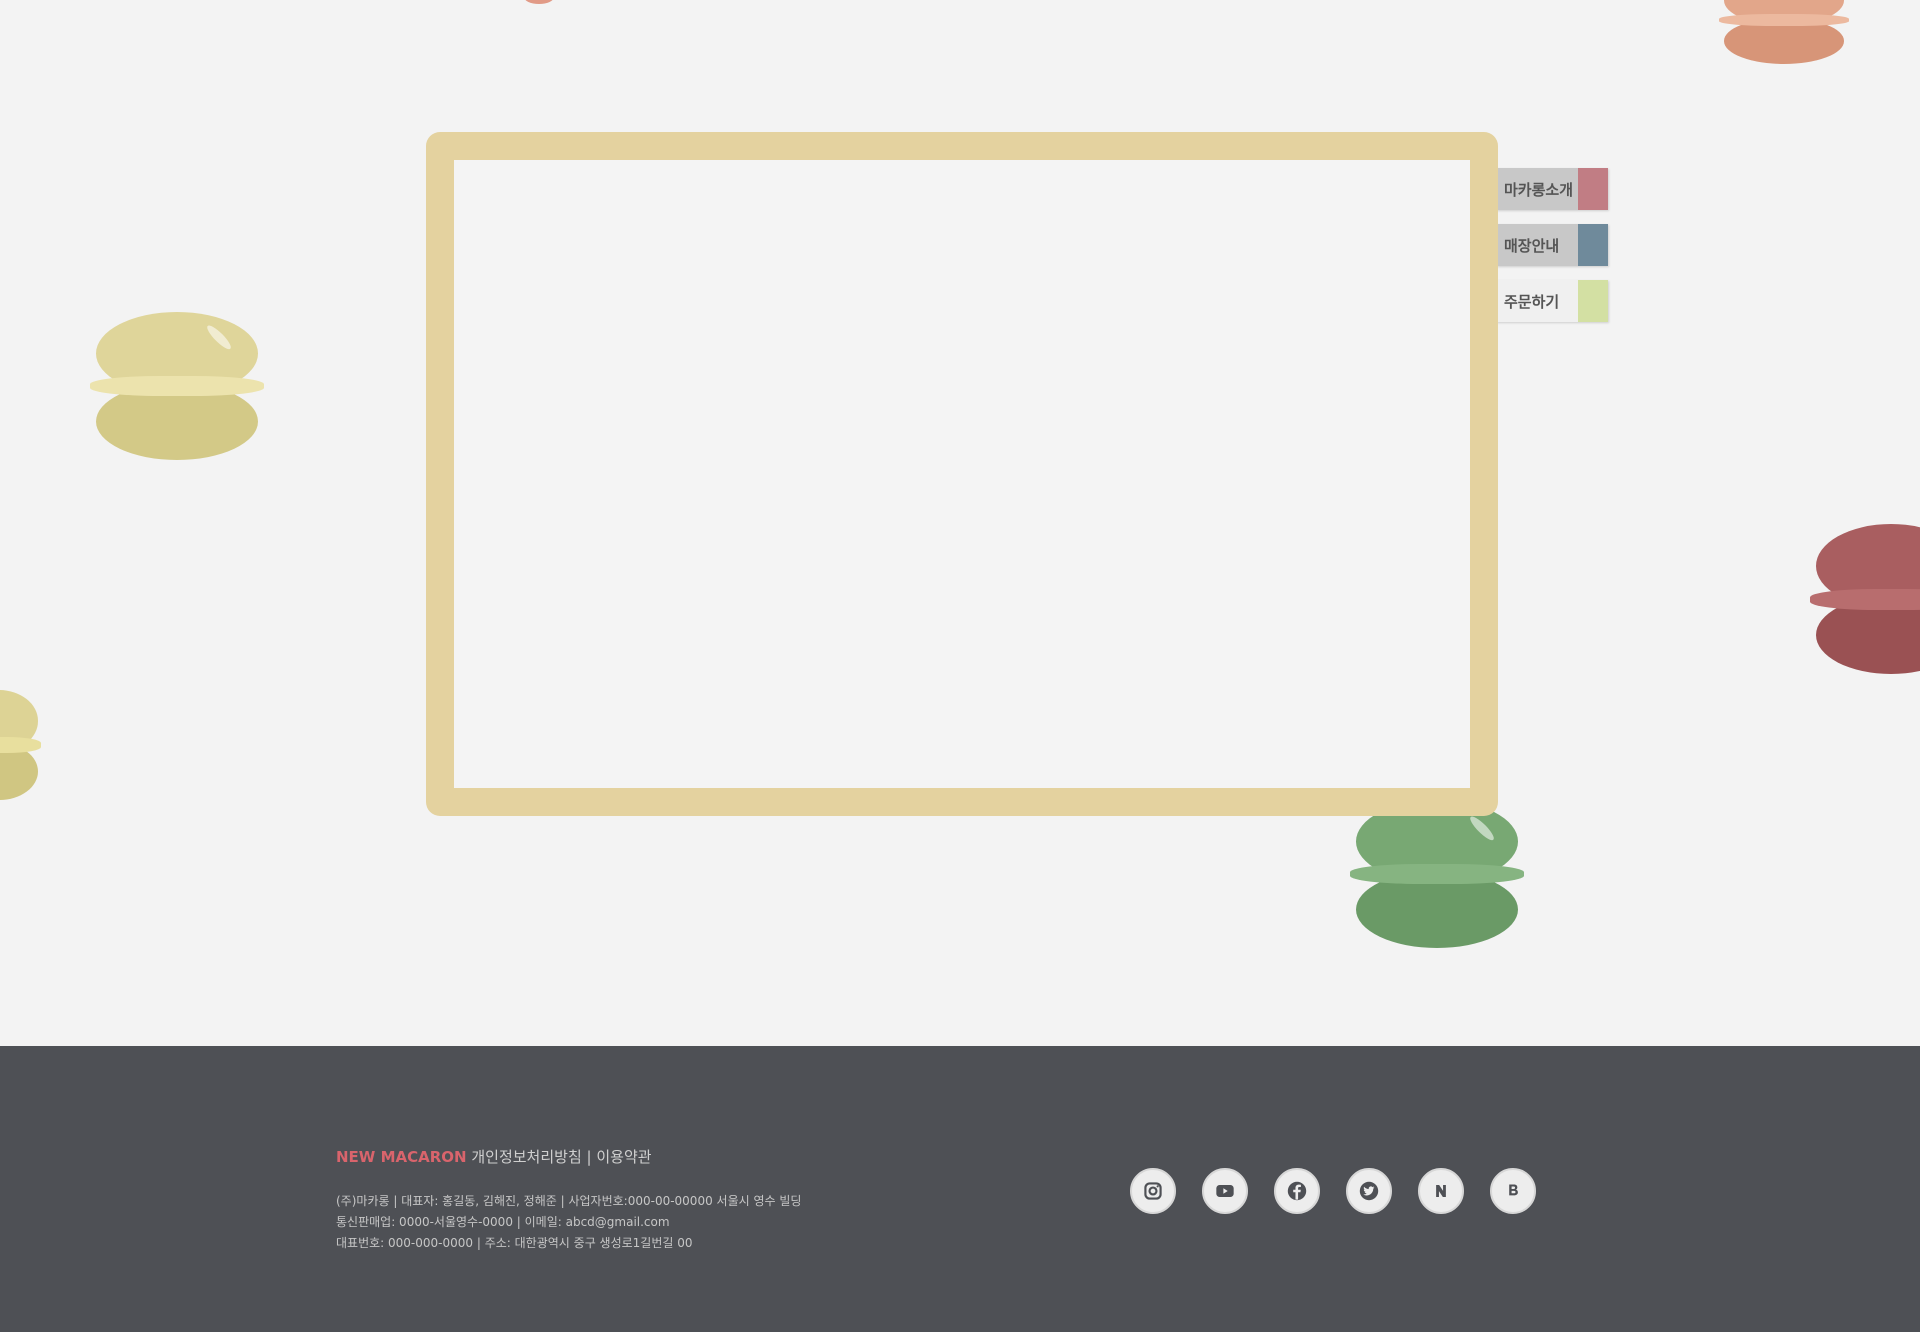 This screenshot has width=1920, height=1332. Describe the element at coordinates (561, 1157) in the screenshot. I see `footer-policy-links: 개인정보처리방침 | 이용약관` at that location.